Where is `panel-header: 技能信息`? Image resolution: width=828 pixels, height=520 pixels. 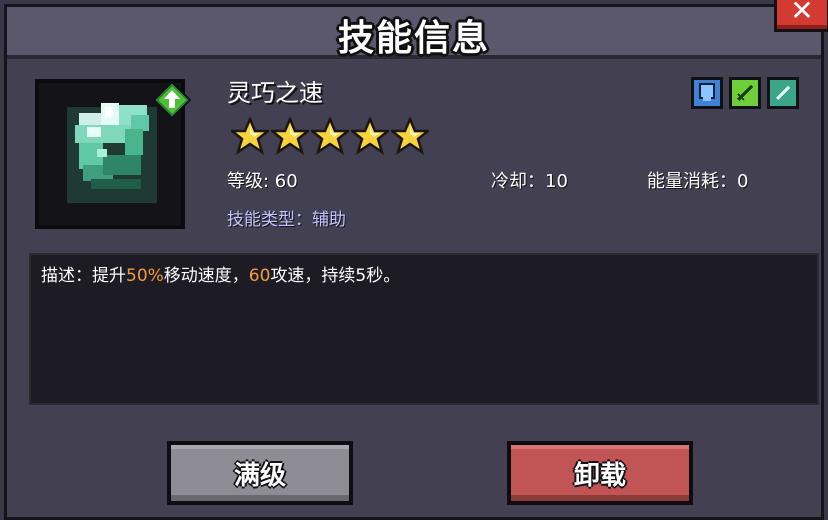
panel-header: 技能信息 is located at coordinates (414, 33).